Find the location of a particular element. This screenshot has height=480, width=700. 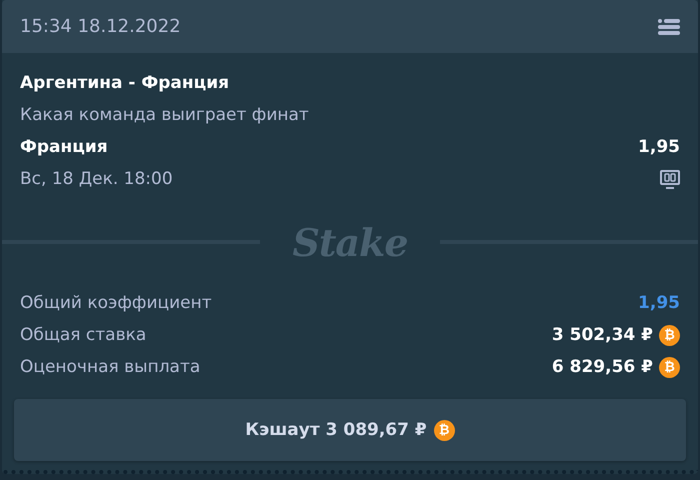

cashout-button: Кэшаут 3 089,67 ₽ ₿ is located at coordinates (350, 430).